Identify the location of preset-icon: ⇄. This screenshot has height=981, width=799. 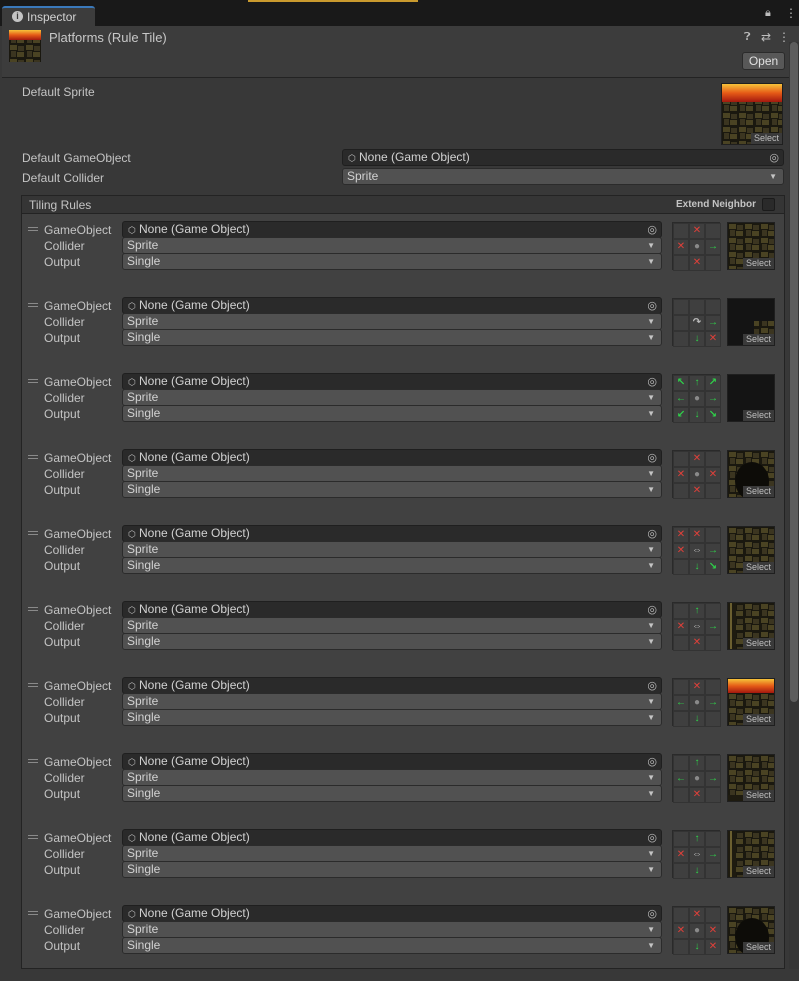
(766, 37).